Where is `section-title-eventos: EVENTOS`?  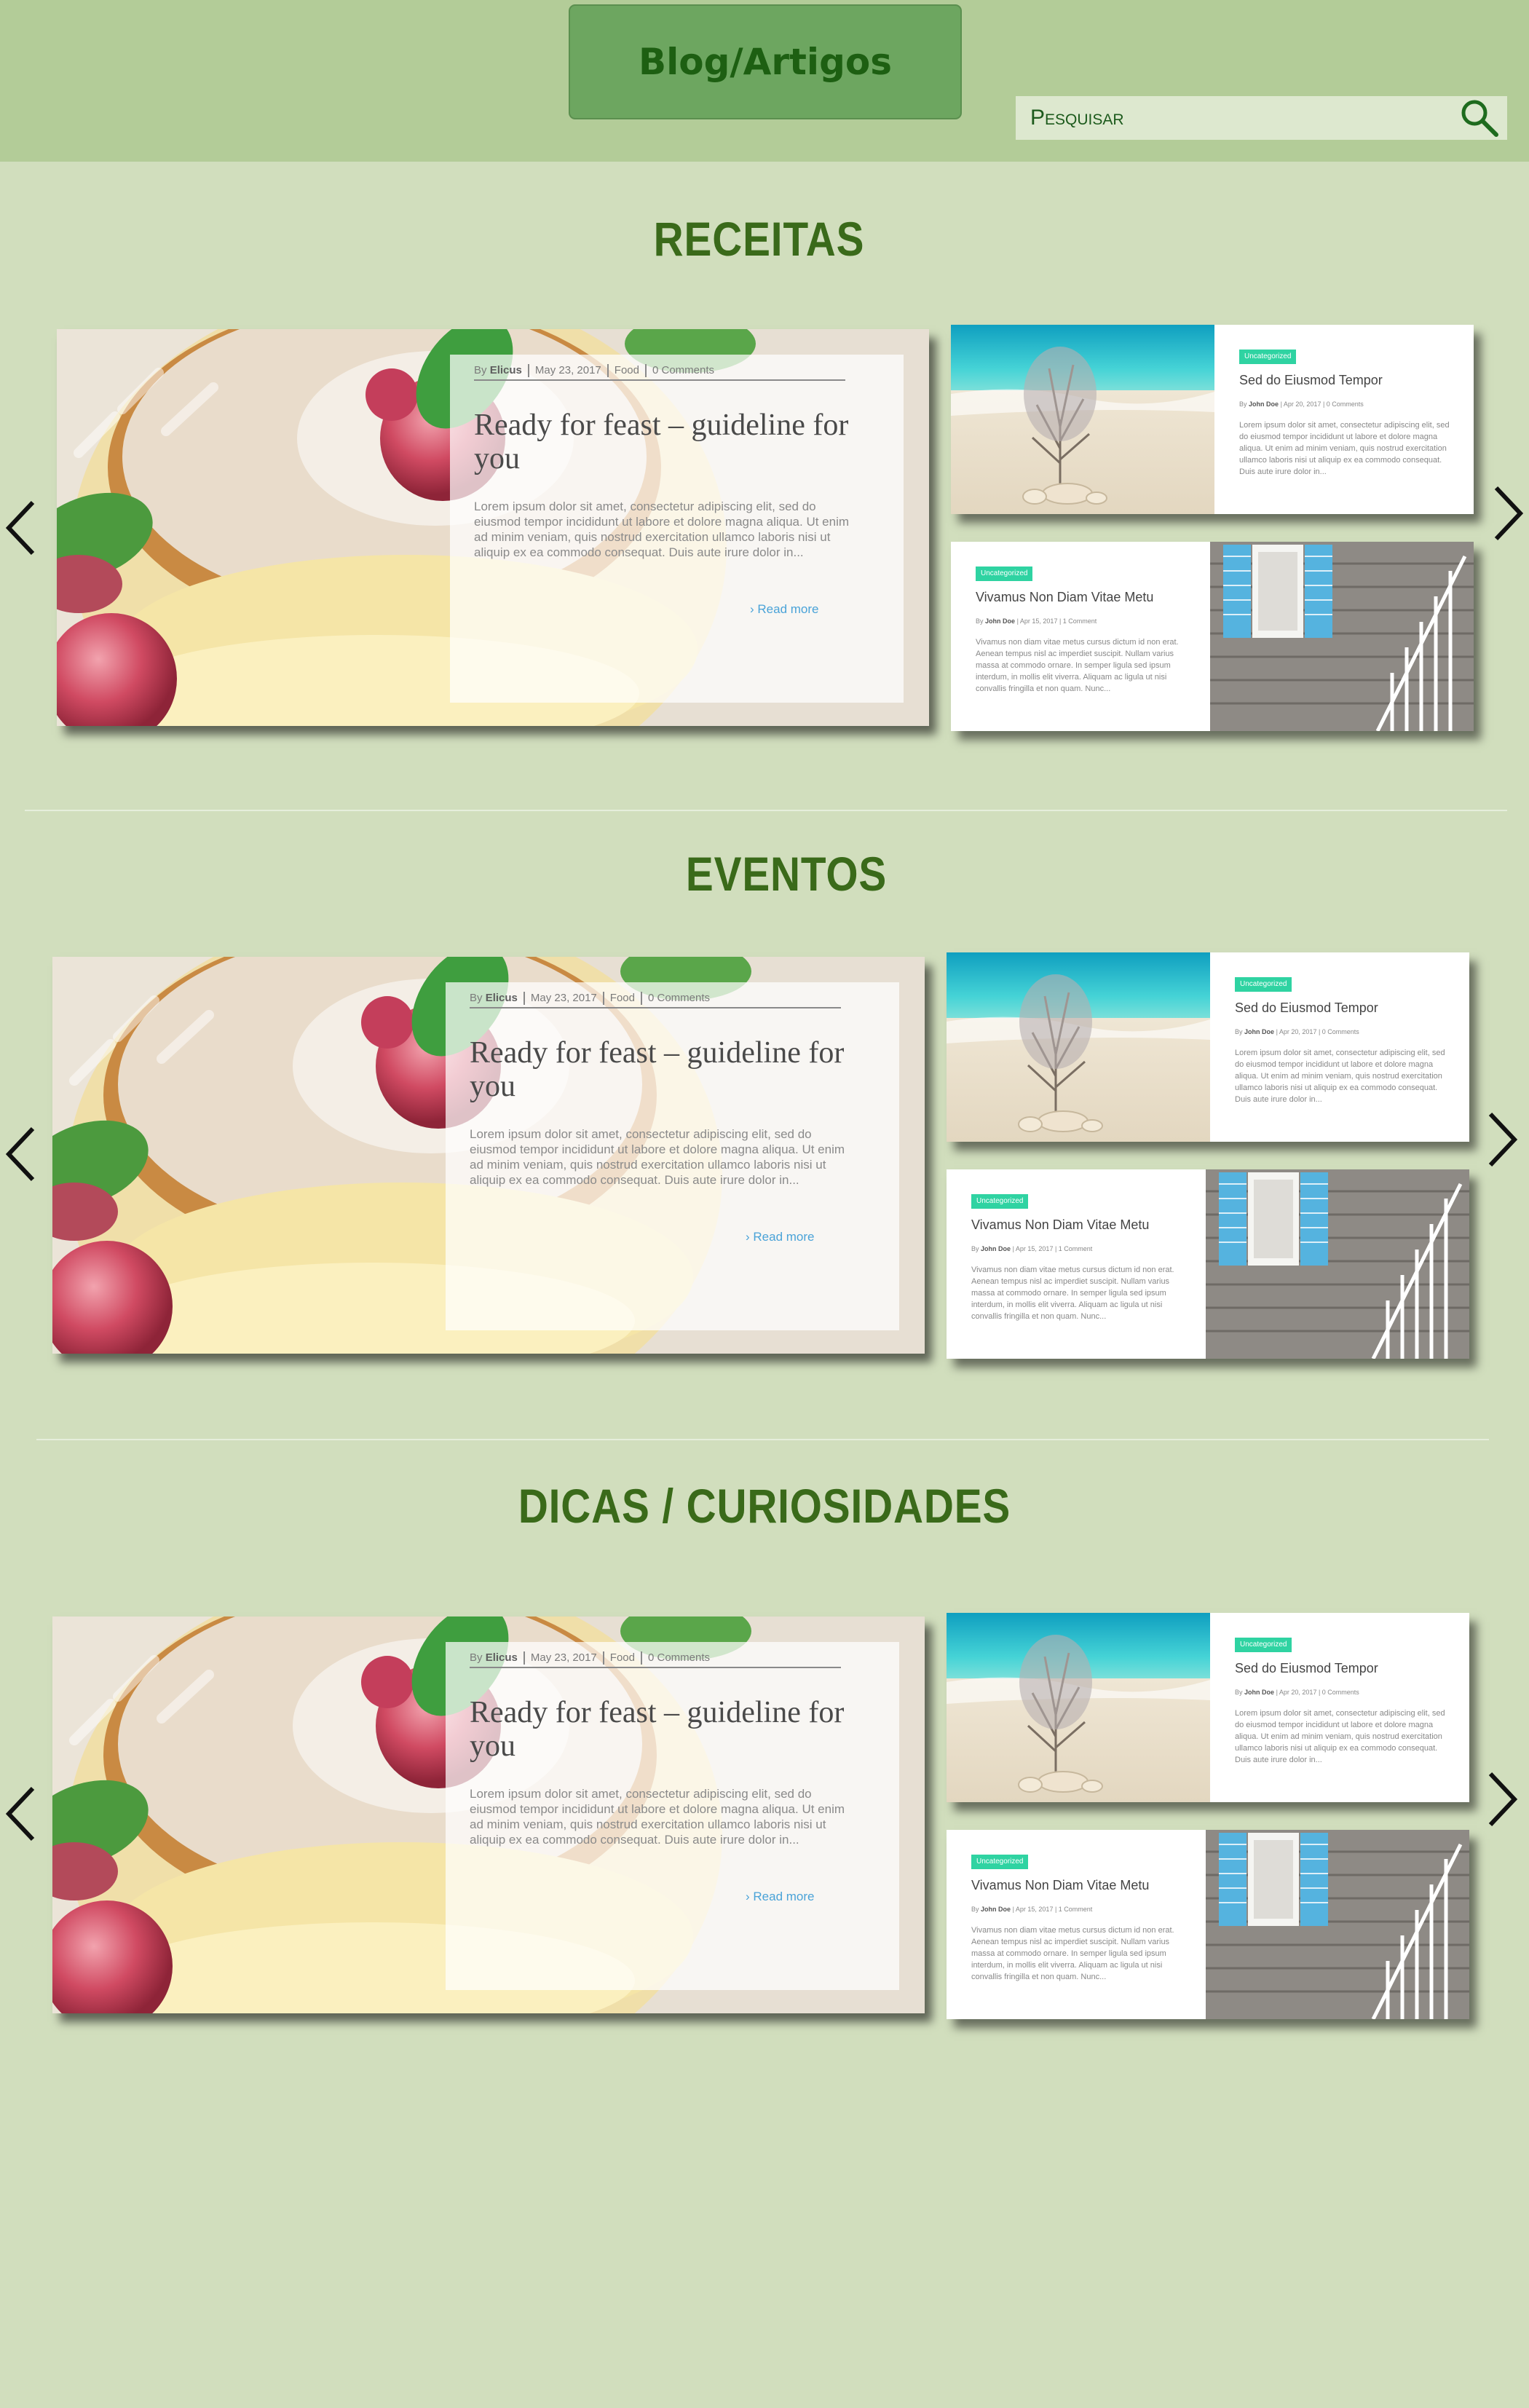 section-title-eventos: EVENTOS is located at coordinates (786, 874).